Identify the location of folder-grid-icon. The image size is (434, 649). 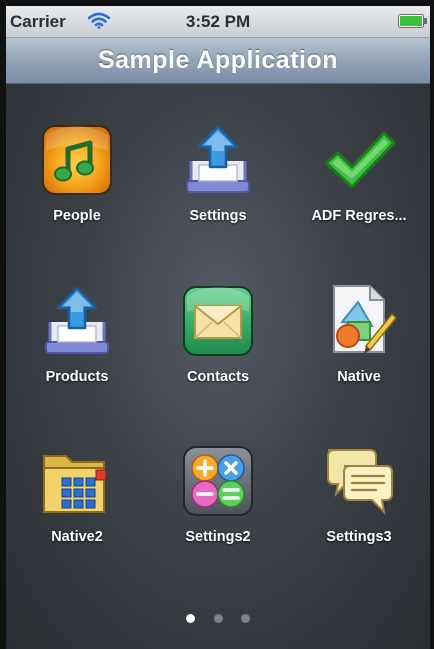
(77, 481).